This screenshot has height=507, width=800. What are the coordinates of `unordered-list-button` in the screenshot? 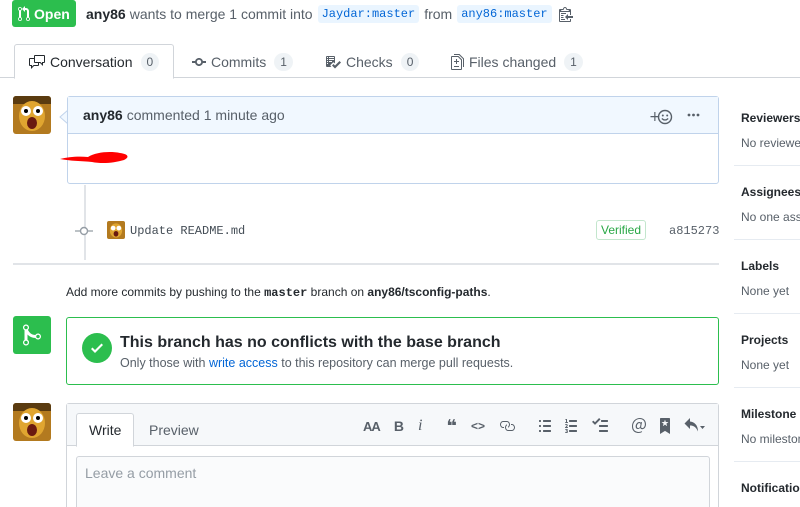 It's located at (545, 426).